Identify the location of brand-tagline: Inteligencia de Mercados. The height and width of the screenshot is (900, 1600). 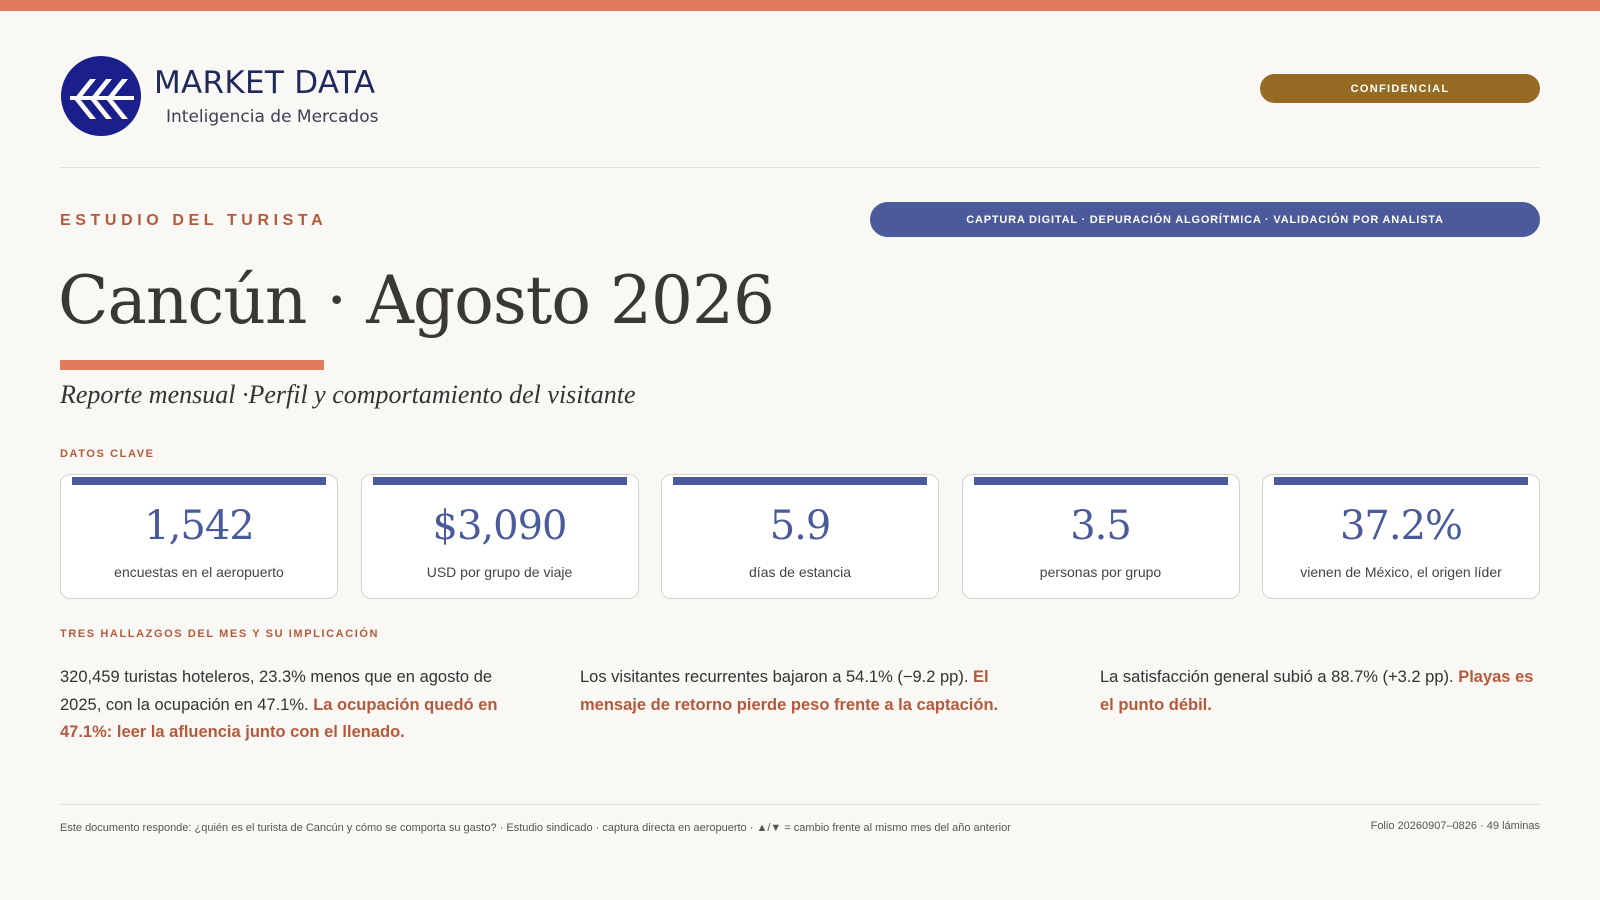
(272, 117).